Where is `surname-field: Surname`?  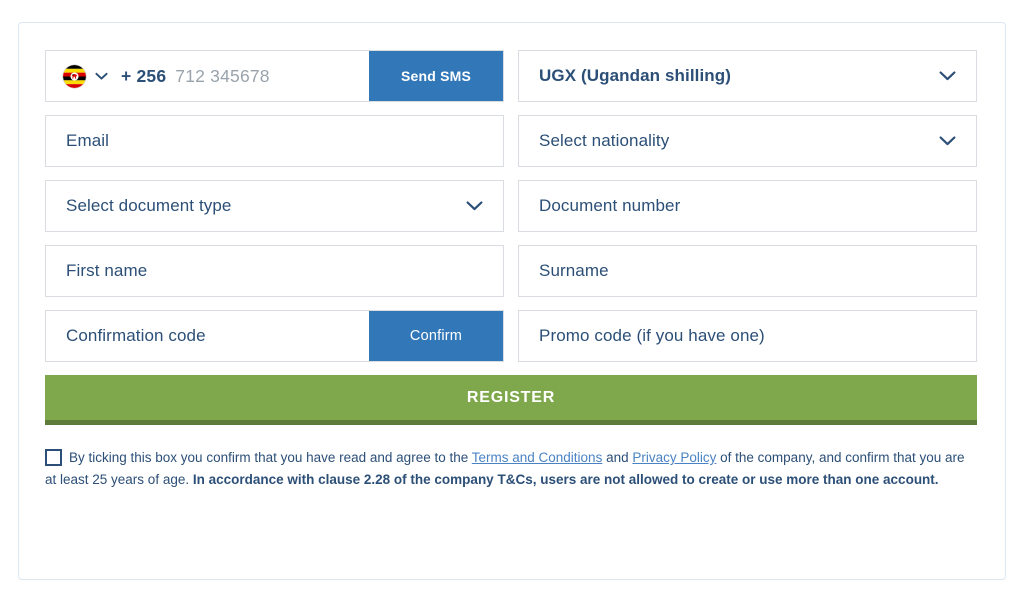 surname-field: Surname is located at coordinates (747, 271).